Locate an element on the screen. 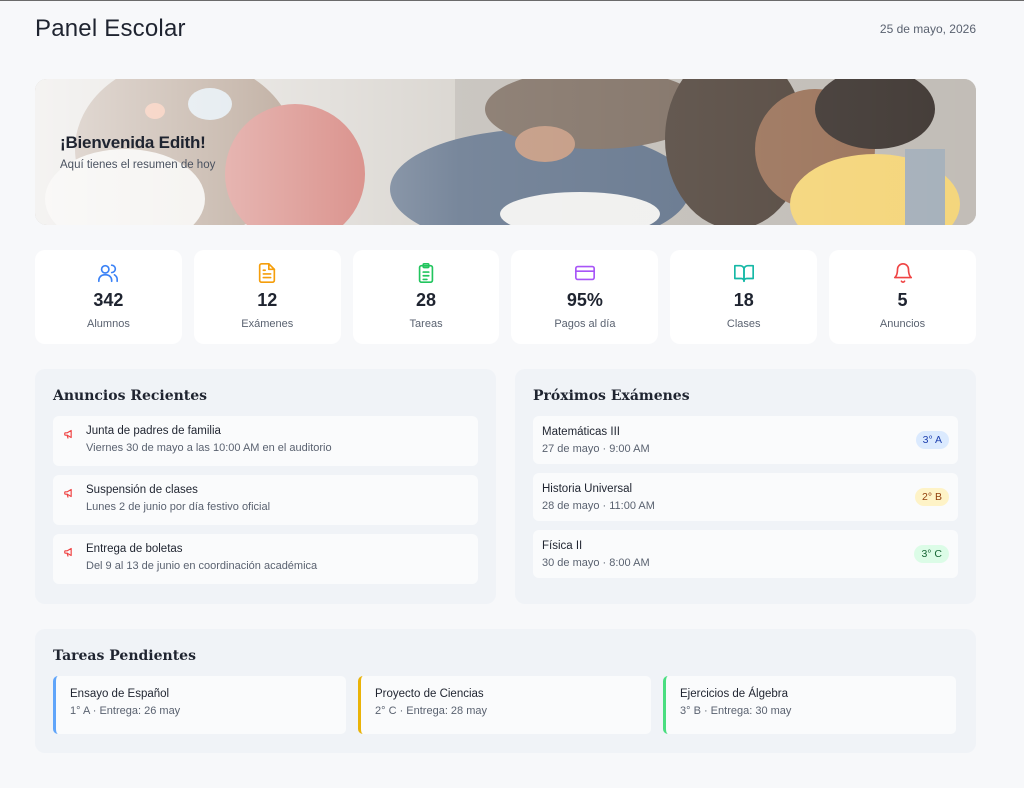  announcement-title: Junta de padres de familia is located at coordinates (153, 431).